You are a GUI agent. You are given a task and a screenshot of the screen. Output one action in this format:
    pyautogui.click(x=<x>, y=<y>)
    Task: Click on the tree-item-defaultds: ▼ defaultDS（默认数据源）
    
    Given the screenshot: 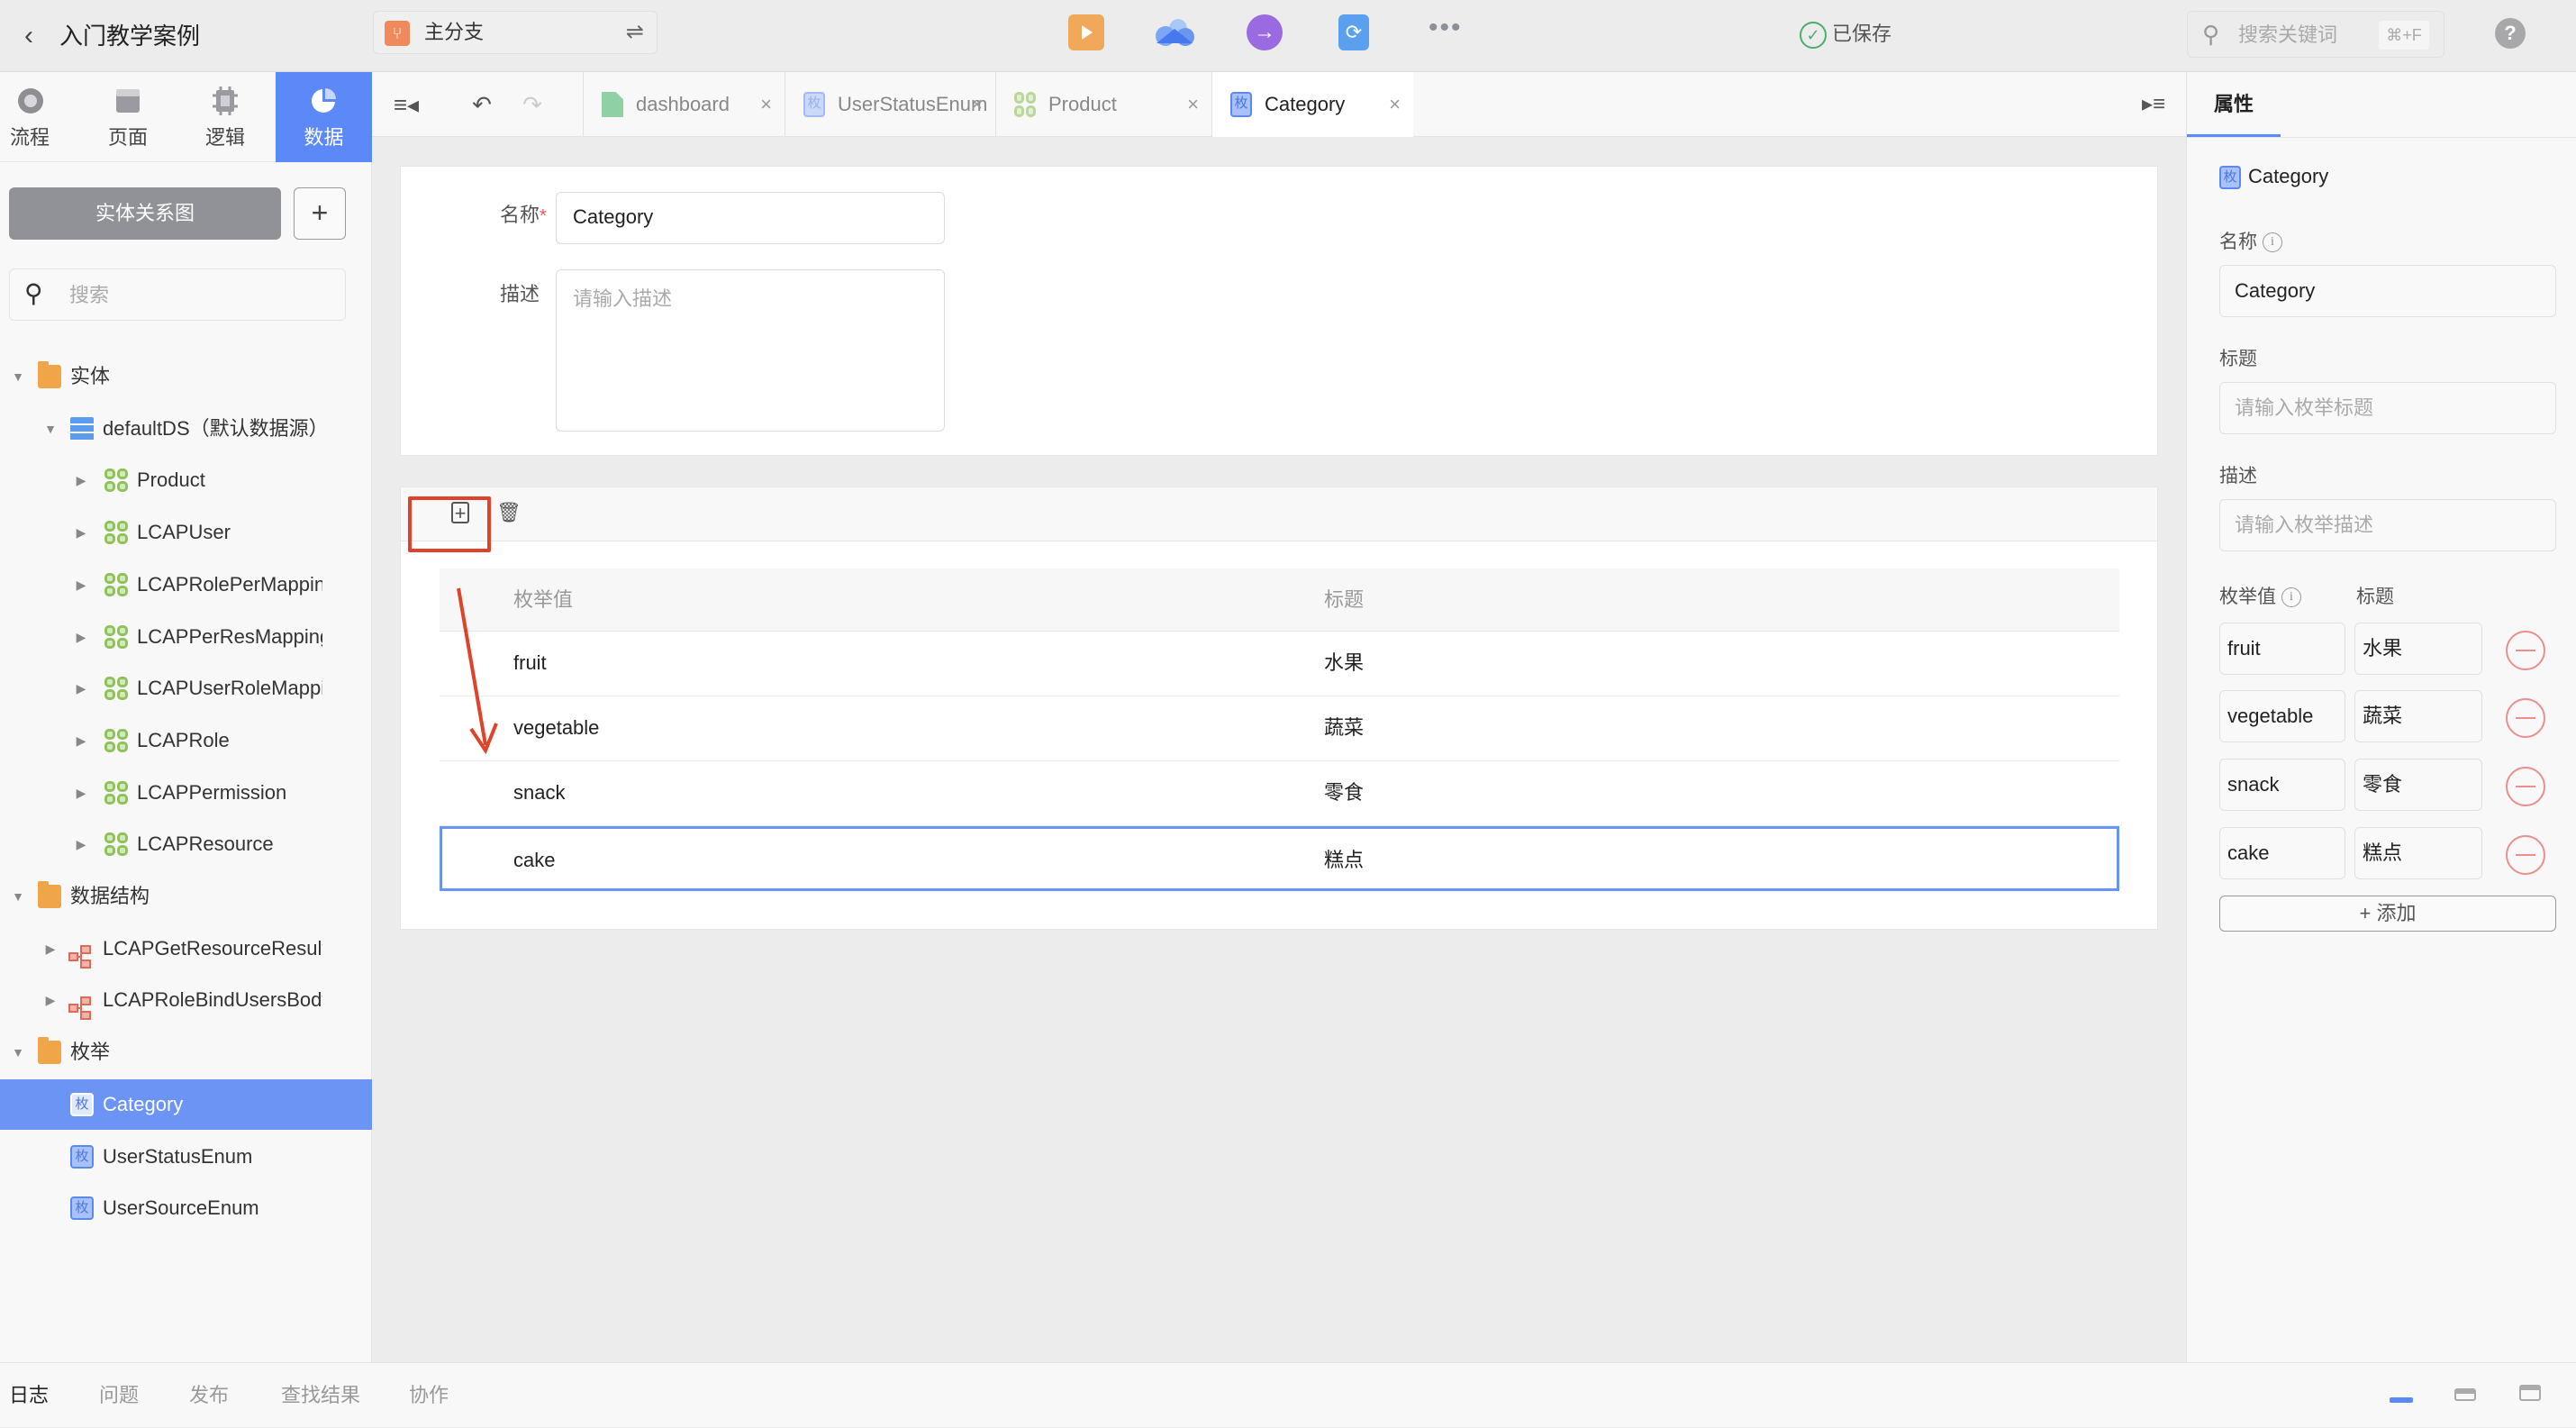 What is the action you would take?
    pyautogui.click(x=186, y=429)
    